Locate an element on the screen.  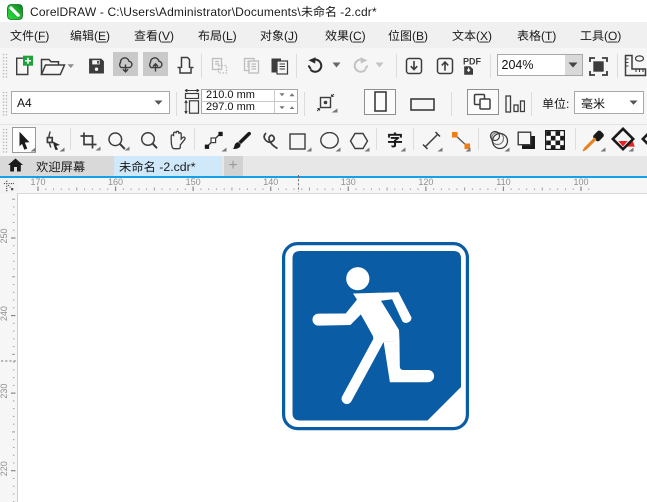
svg-text: 170 is located at coordinates (37, 182).